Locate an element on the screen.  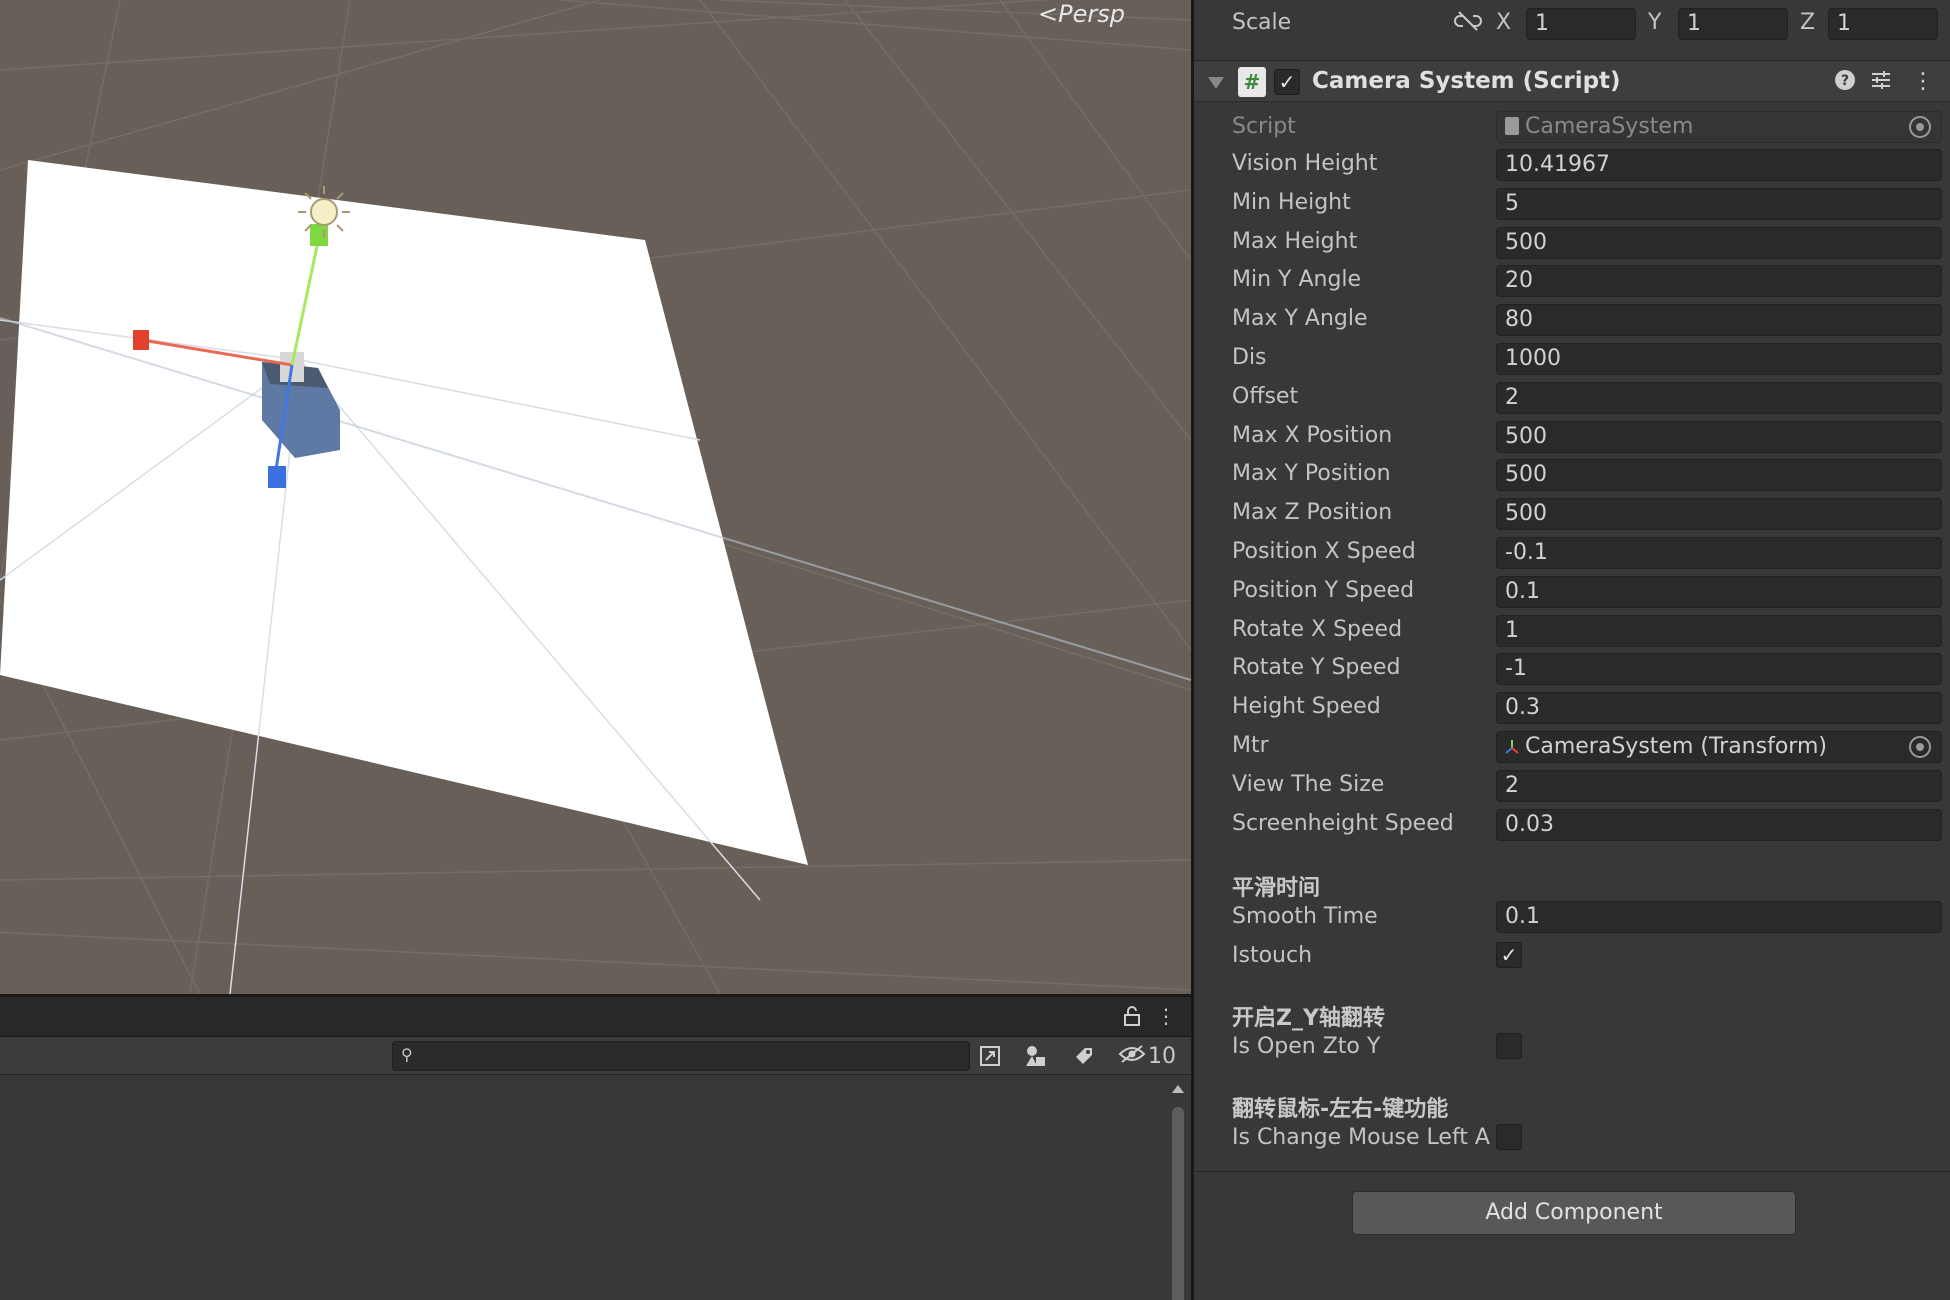
min-height-label: Min Height is located at coordinates (1291, 202).